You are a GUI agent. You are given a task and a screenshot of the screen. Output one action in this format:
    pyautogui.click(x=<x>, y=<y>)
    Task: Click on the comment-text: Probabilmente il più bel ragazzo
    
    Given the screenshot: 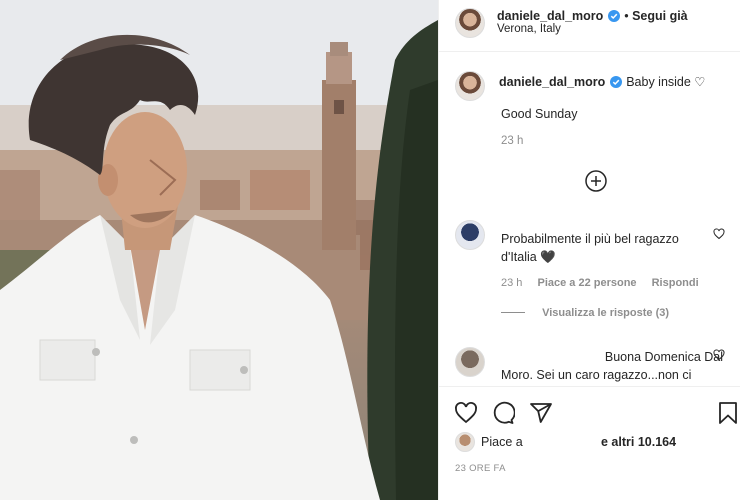 What is the action you would take?
    pyautogui.click(x=590, y=239)
    